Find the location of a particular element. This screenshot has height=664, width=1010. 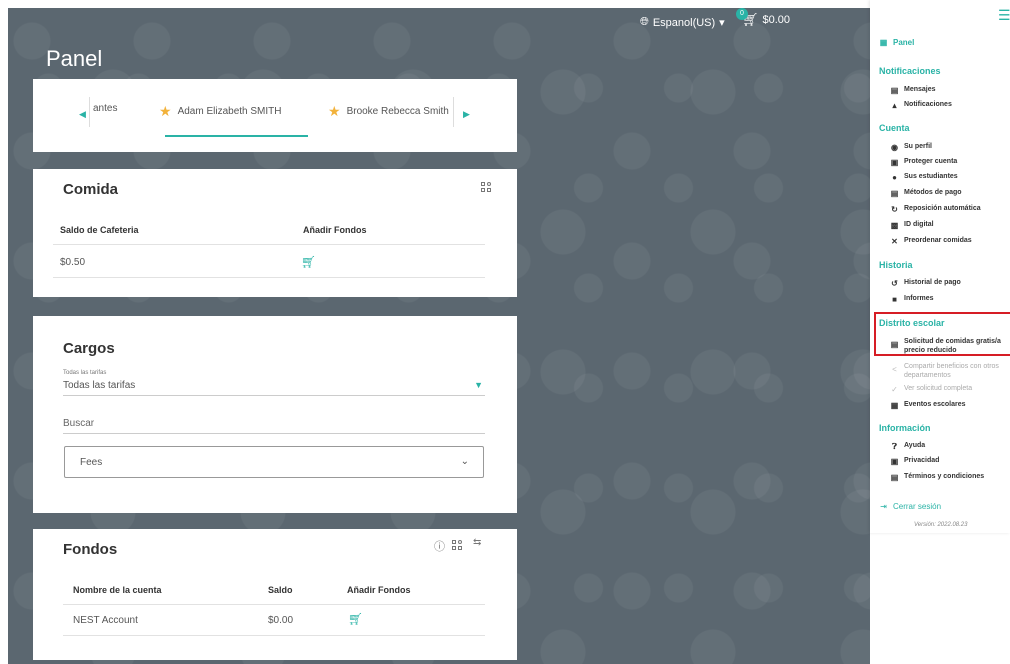

page-title: Panel is located at coordinates (74, 58).